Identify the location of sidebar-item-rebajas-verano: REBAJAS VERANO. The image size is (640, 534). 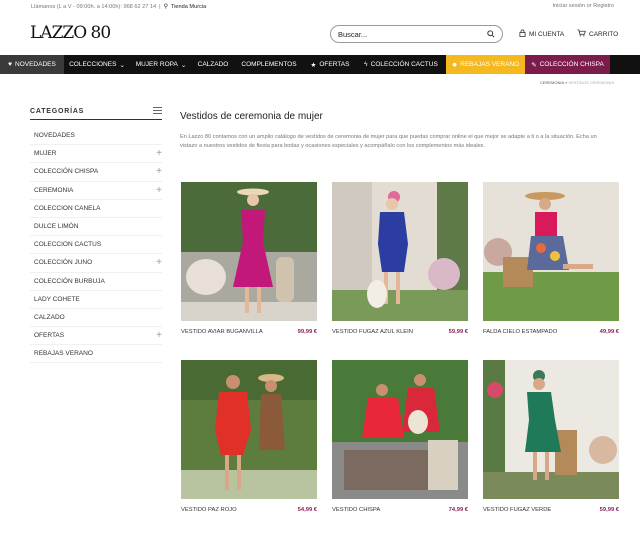
(96, 354).